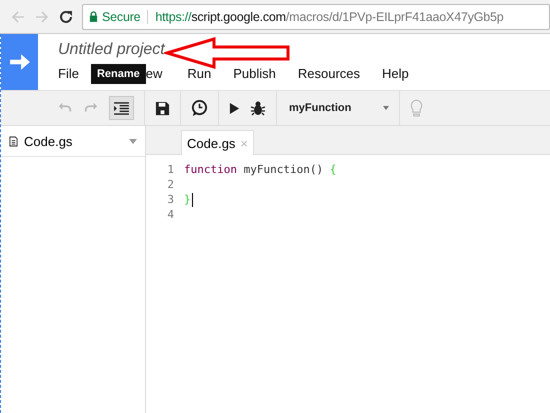 The image size is (550, 413). I want to click on file-tab: Code.gs ×, so click(217, 142).